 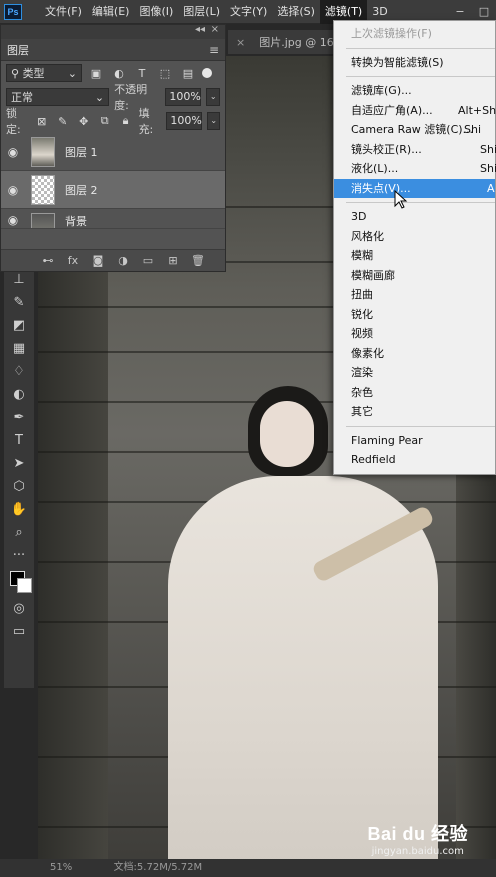 What do you see at coordinates (414, 217) in the screenshot?
I see `menu-3d: 3D` at bounding box center [414, 217].